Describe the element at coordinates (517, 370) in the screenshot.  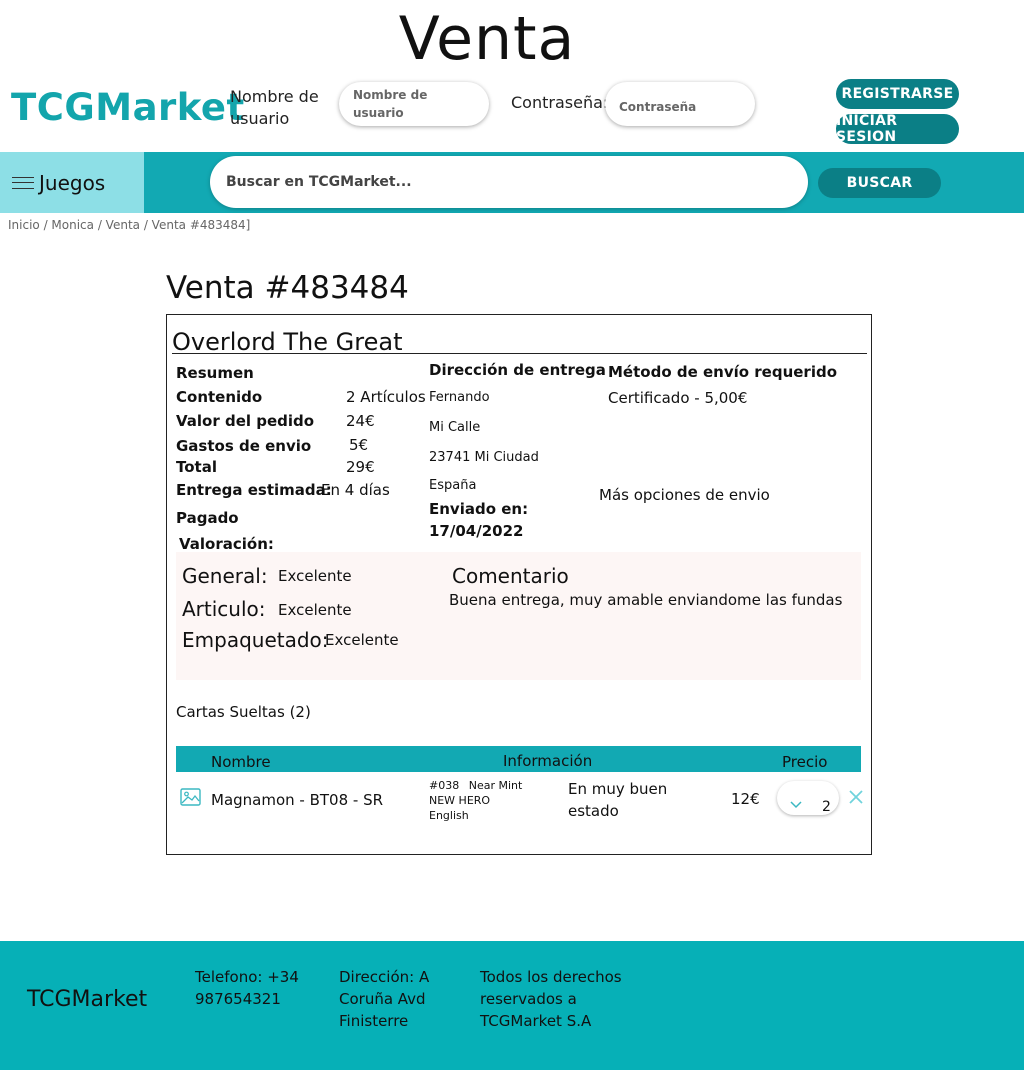
I see `delivery-heading: Dirección de entrega` at that location.